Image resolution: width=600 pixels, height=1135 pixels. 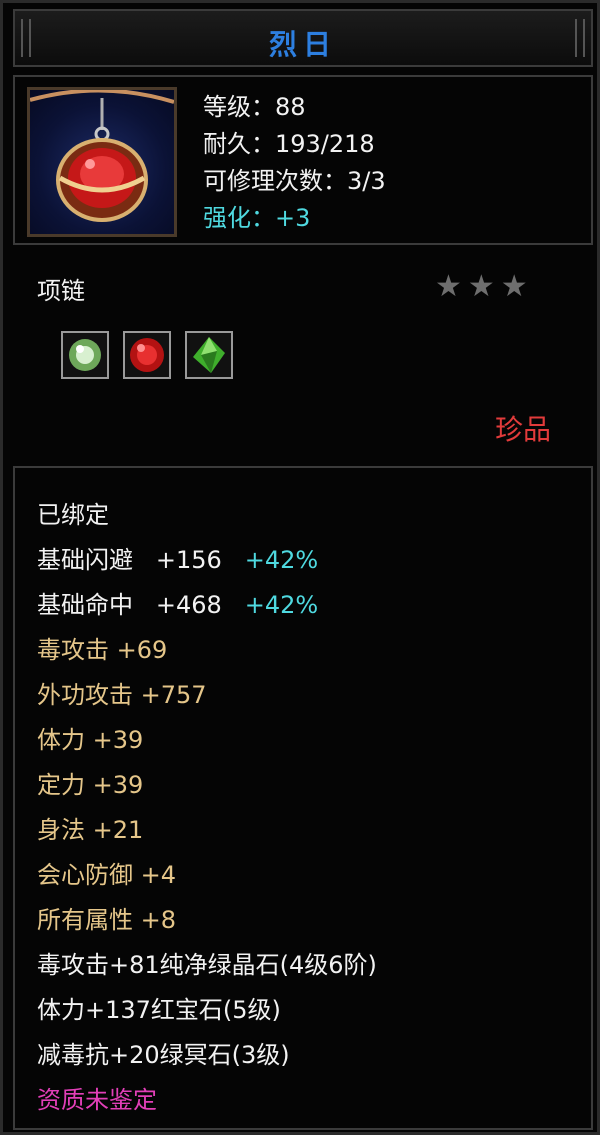 What do you see at coordinates (147, 355) in the screenshot?
I see `red-gem-icon` at bounding box center [147, 355].